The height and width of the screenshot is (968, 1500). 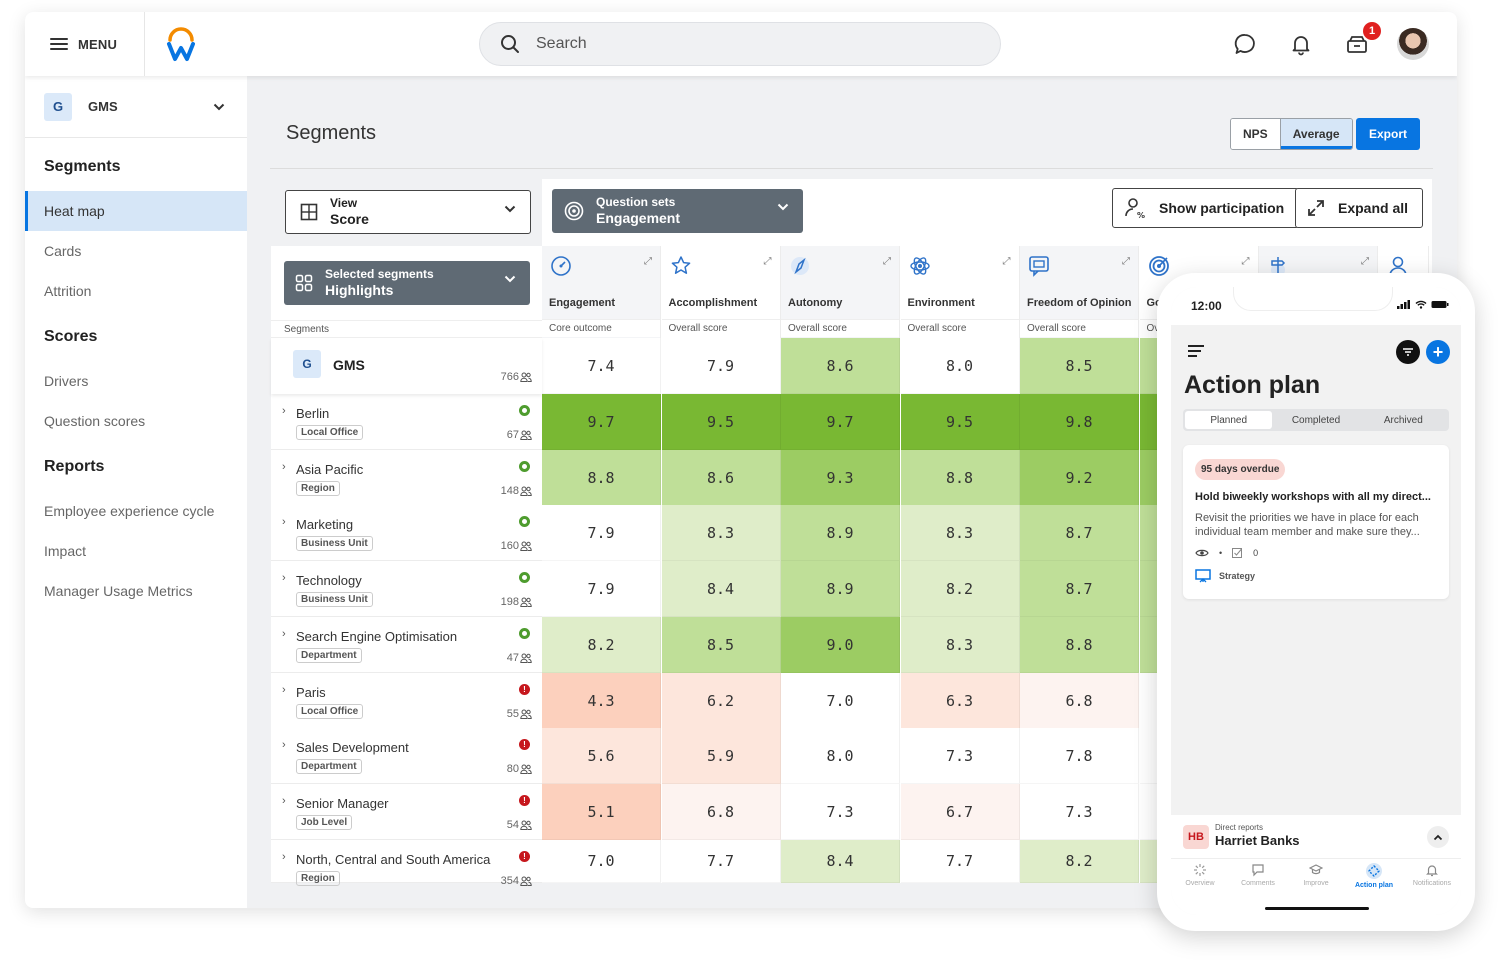 What do you see at coordinates (136, 211) in the screenshot?
I see `sidebar-item-heat-map: Heat map` at bounding box center [136, 211].